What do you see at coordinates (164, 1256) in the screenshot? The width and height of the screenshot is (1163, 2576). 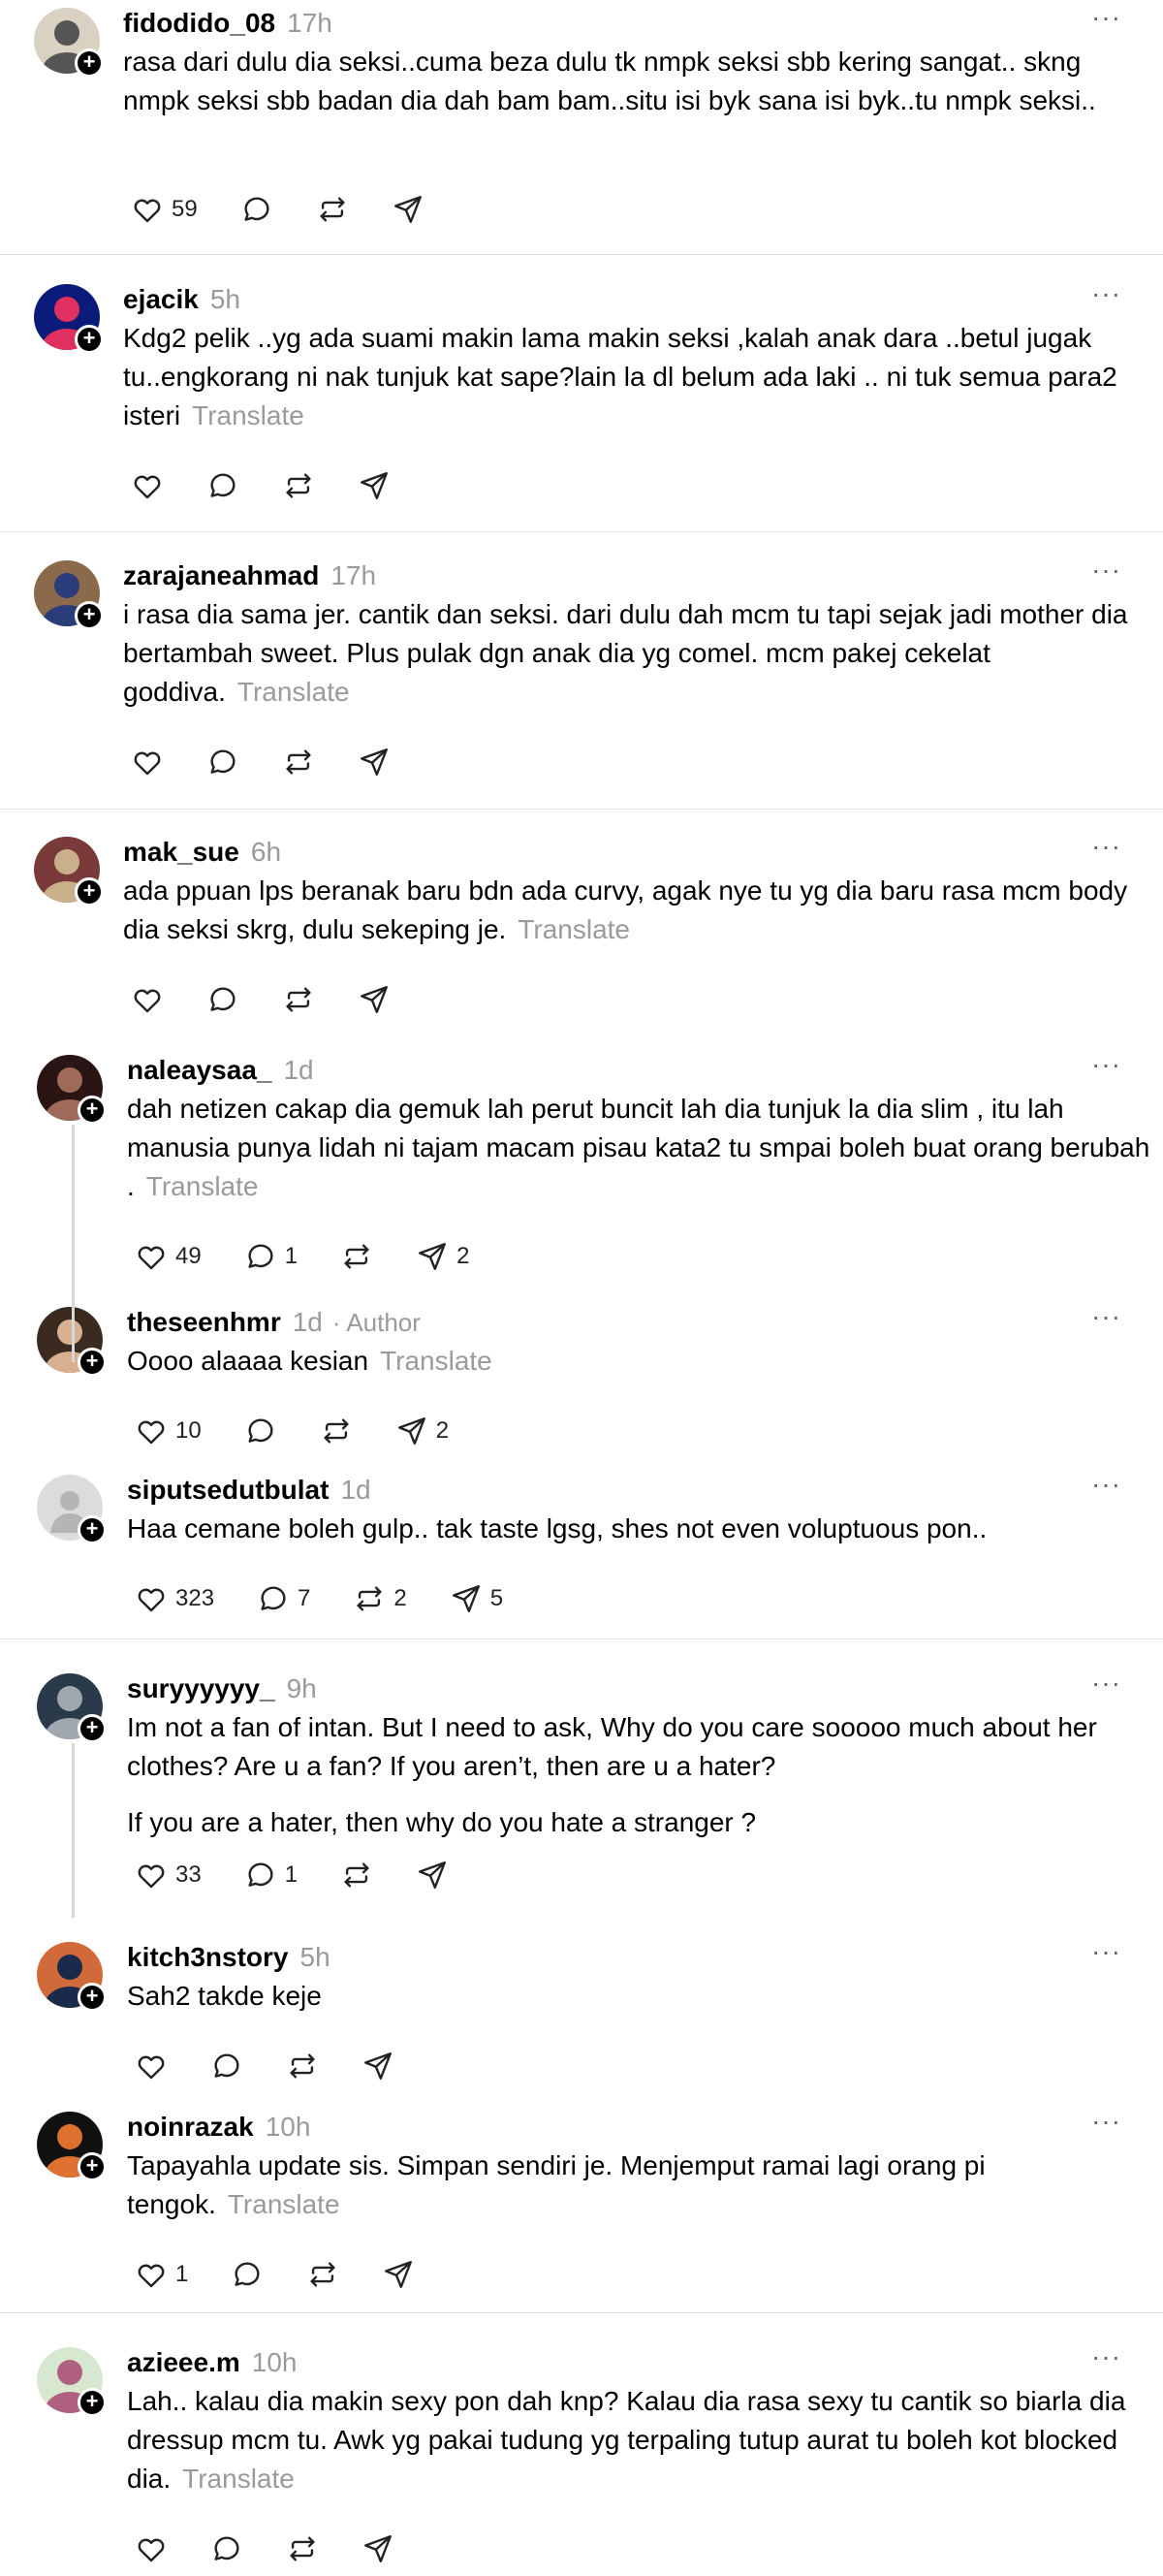 I see `like-button: 49` at bounding box center [164, 1256].